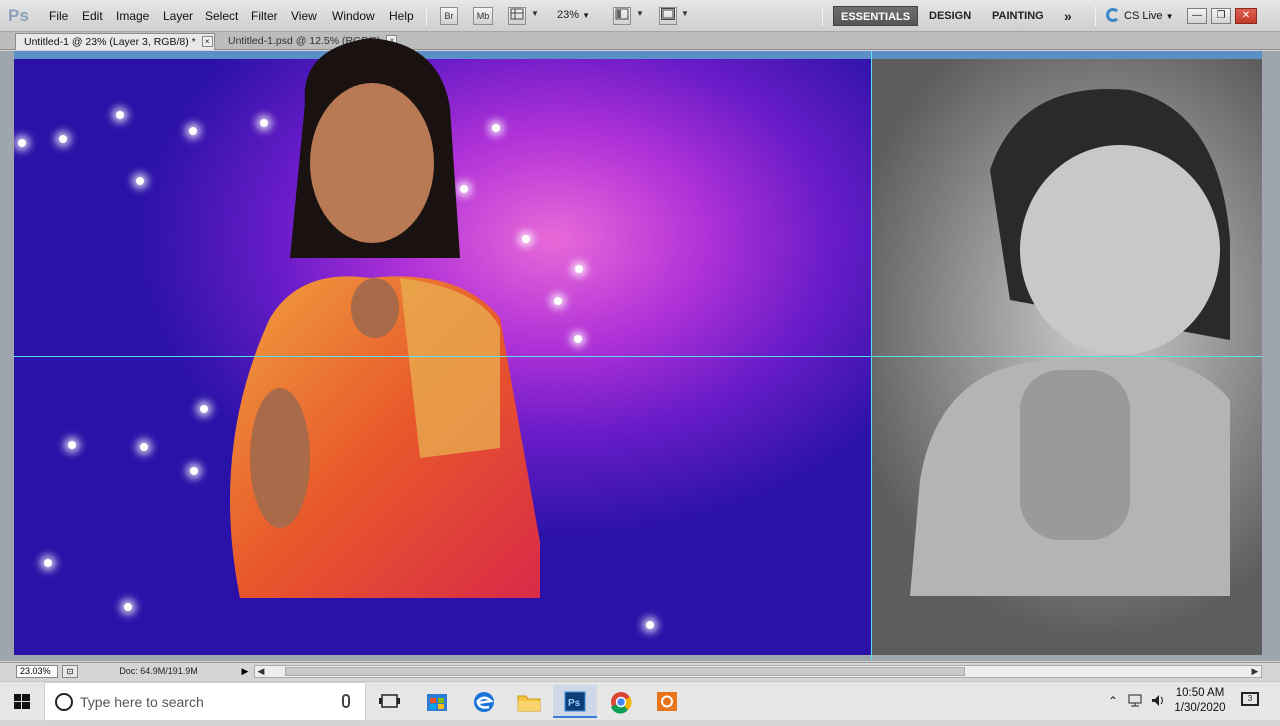 The height and width of the screenshot is (726, 1280). I want to click on vertical-guide, so click(871, 356).